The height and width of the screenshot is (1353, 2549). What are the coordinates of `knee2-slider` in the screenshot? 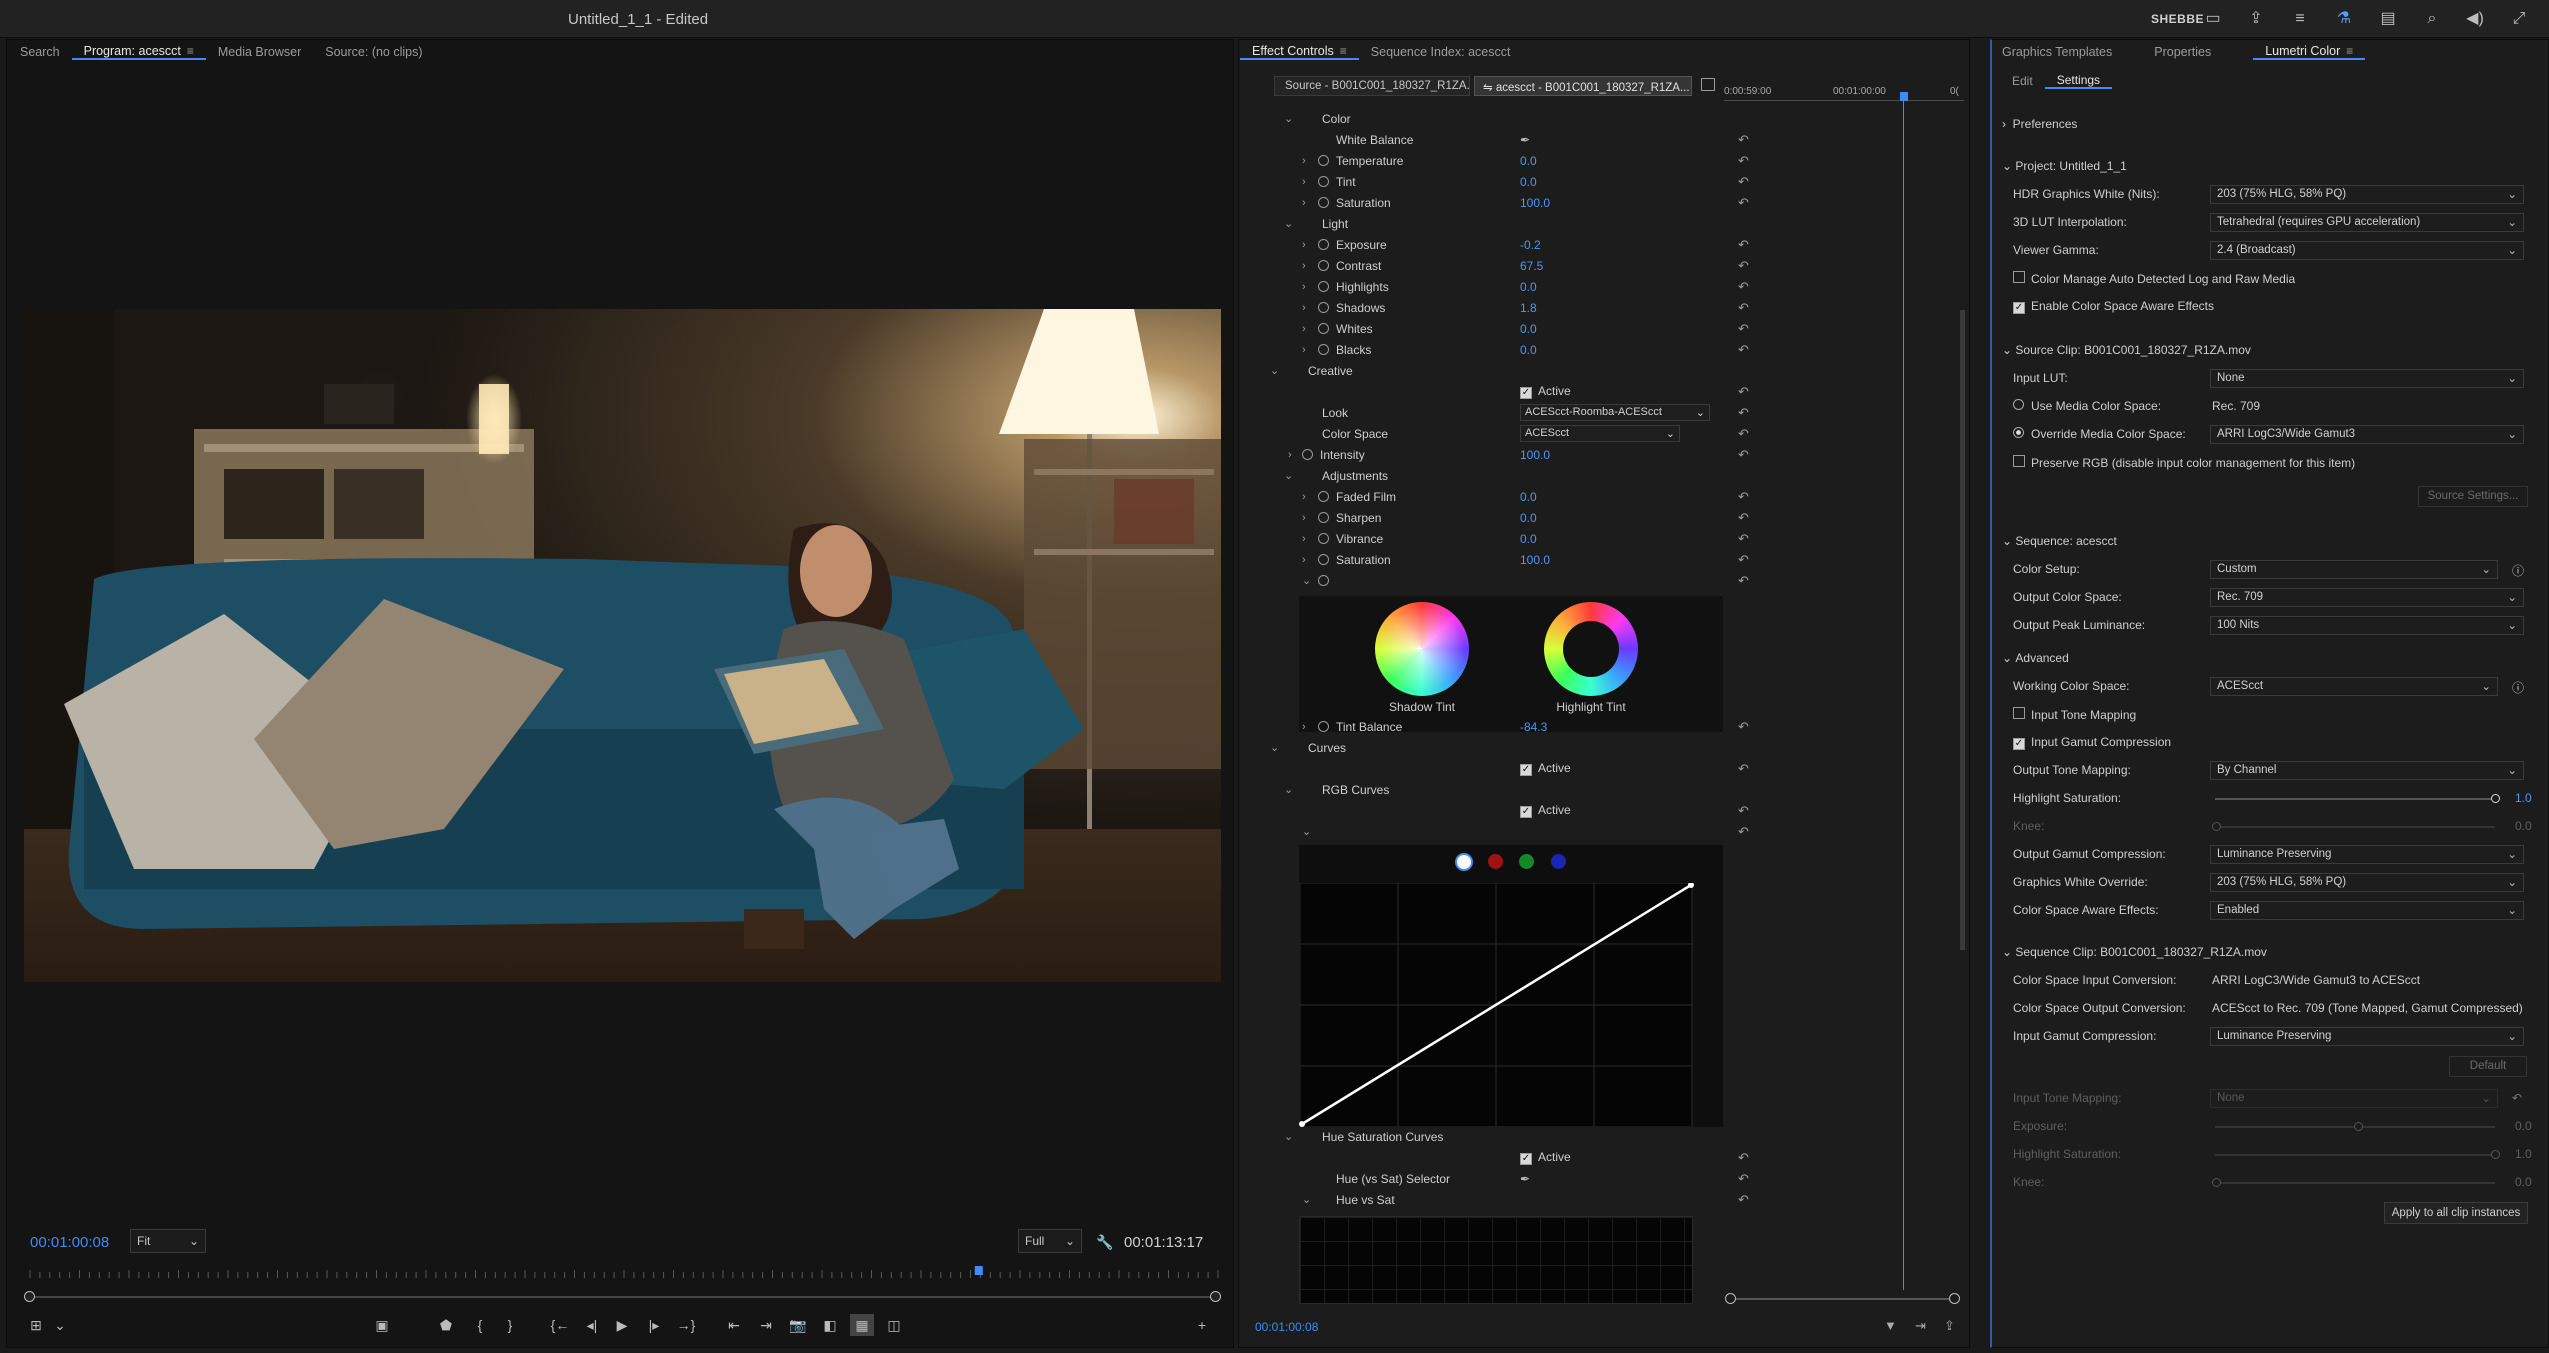 It's located at (2355, 1183).